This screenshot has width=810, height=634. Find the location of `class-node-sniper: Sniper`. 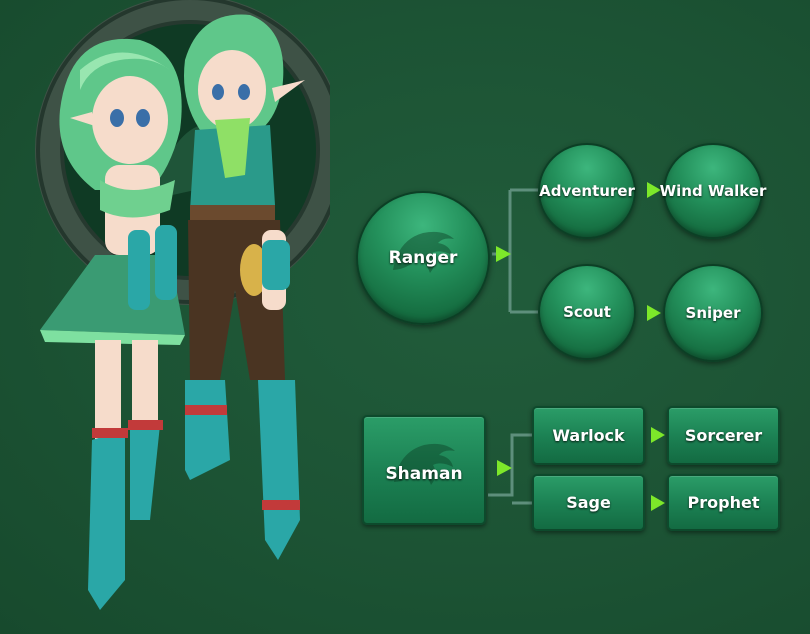

class-node-sniper: Sniper is located at coordinates (713, 313).